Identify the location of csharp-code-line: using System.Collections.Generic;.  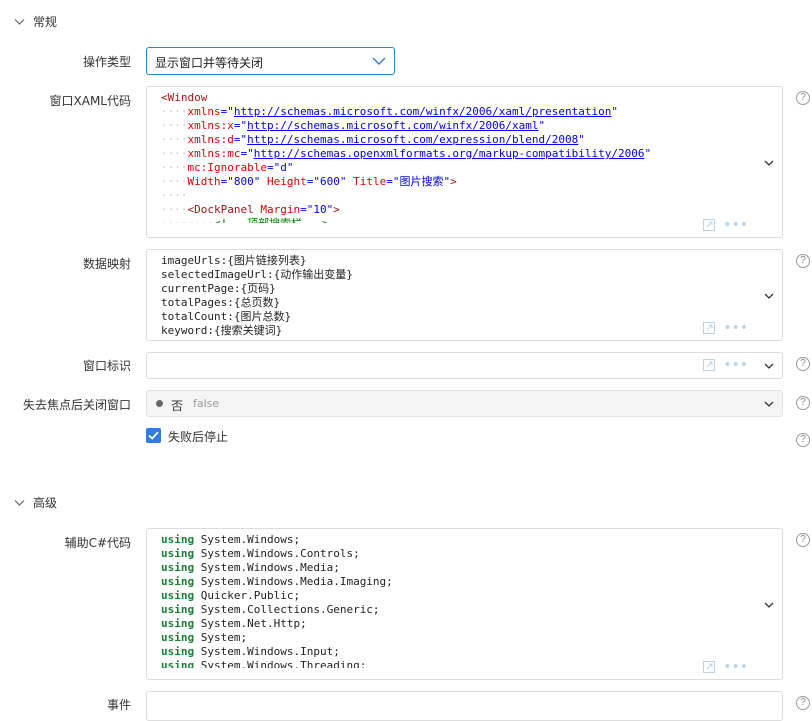
(270, 609).